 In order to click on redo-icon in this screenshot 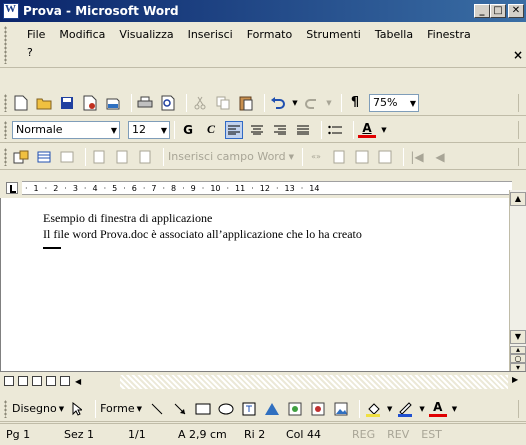, I will do `click(312, 103)`.